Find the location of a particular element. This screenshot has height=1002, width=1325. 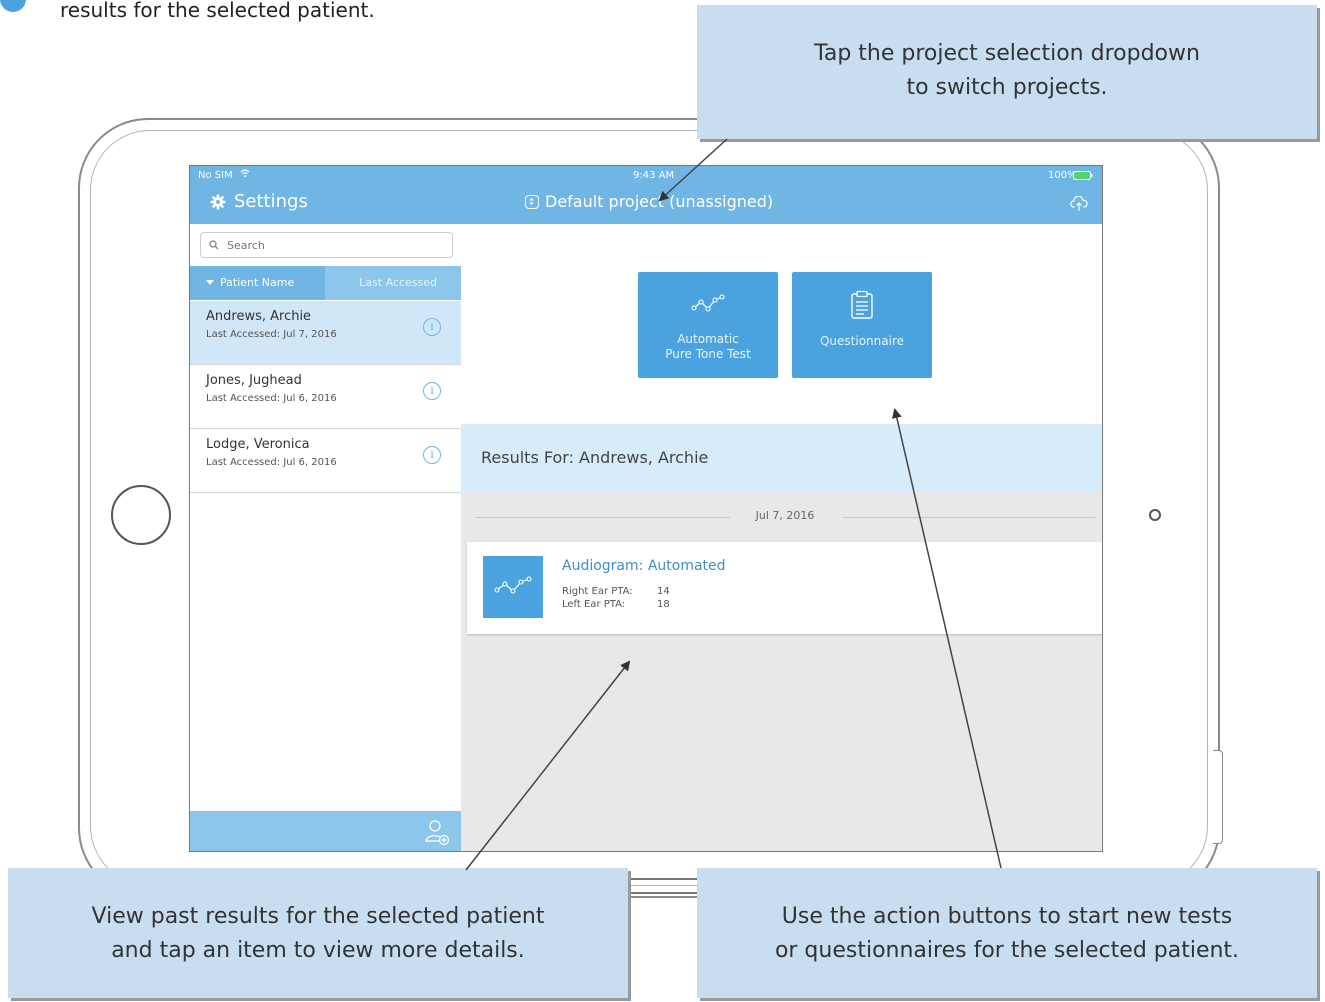

settings-label: Settings is located at coordinates (271, 201).